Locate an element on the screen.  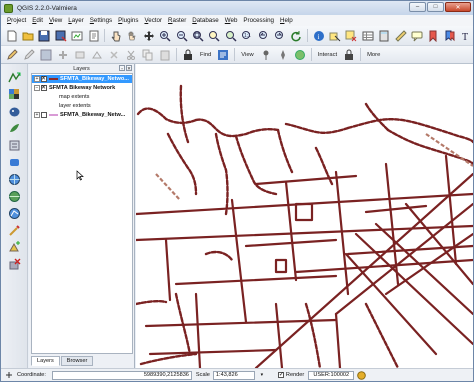
menu-settings: Settings is located at coordinates (101, 20).